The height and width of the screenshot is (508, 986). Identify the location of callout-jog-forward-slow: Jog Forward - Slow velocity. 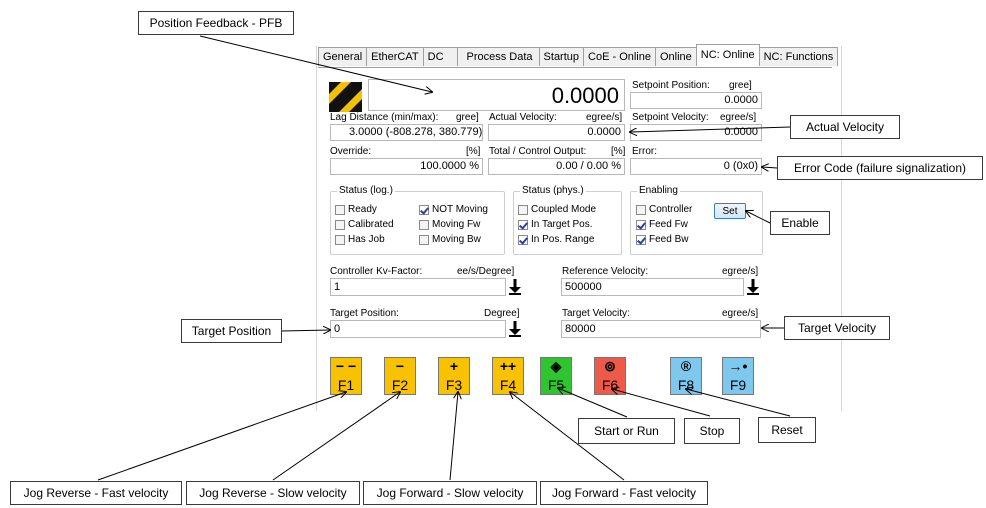
(450, 493).